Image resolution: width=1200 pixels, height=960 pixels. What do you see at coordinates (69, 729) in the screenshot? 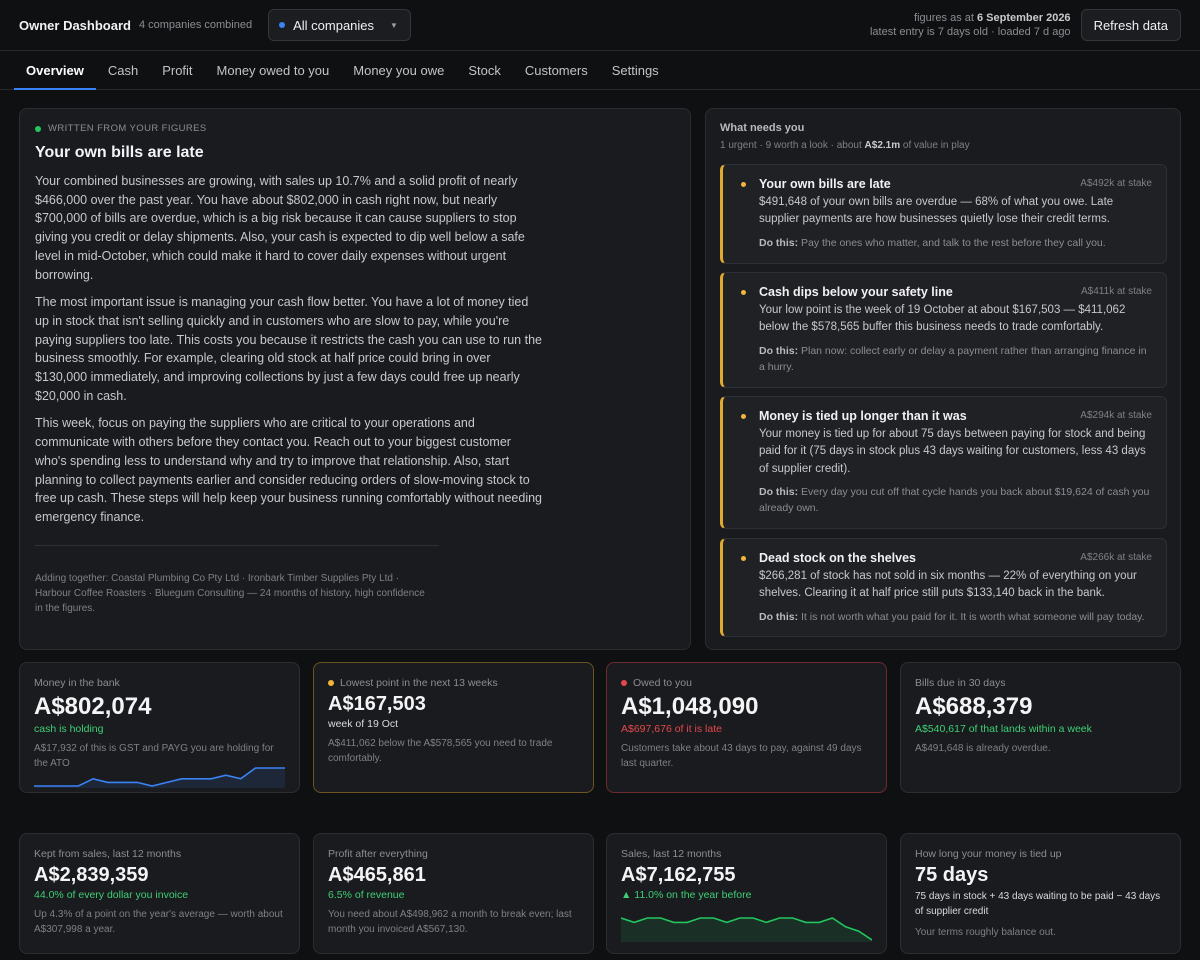
I see `metric-note: cash is holding` at bounding box center [69, 729].